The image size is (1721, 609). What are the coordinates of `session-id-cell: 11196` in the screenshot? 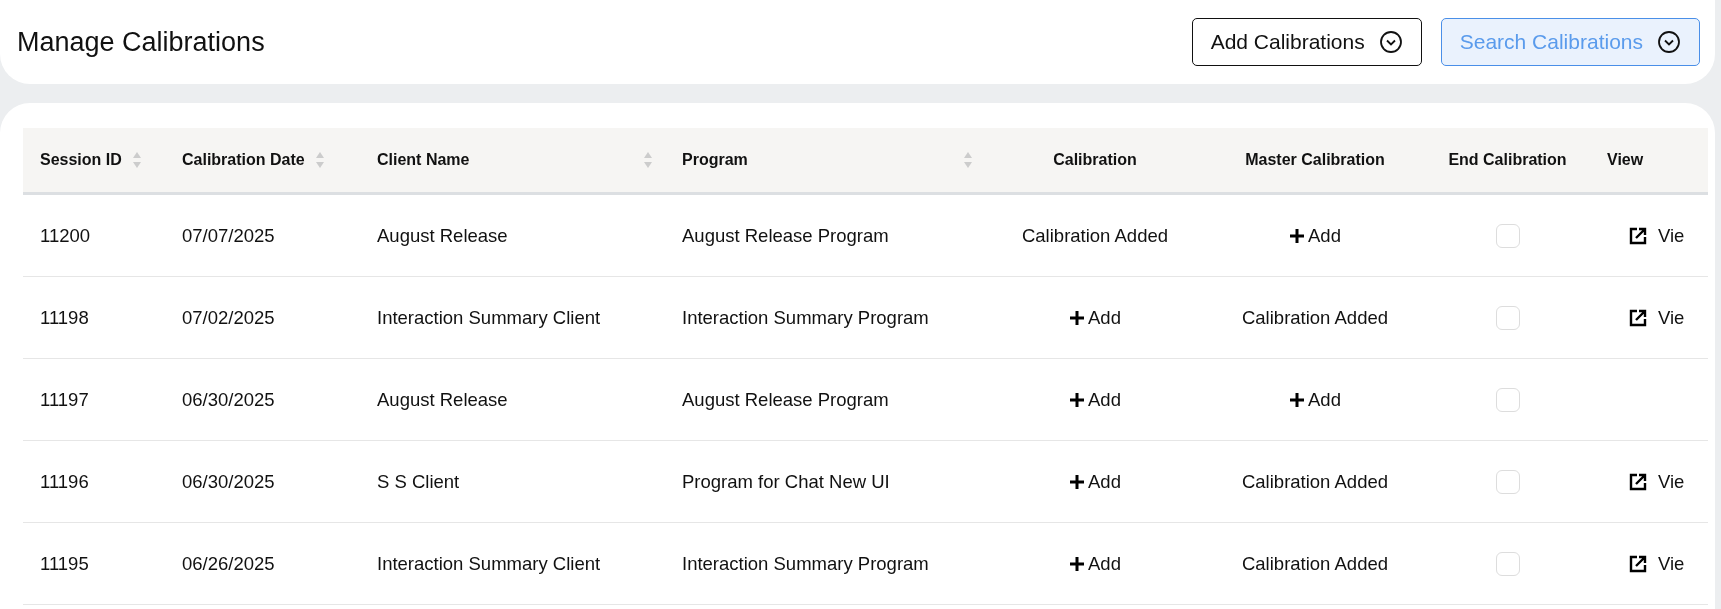 It's located at (94, 482).